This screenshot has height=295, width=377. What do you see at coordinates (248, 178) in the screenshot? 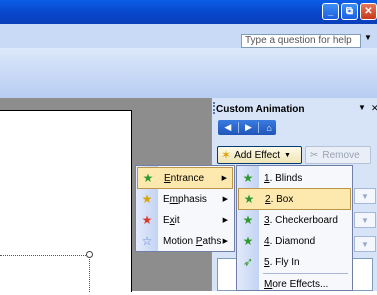
I see `blinds-effect-icon: ★` at bounding box center [248, 178].